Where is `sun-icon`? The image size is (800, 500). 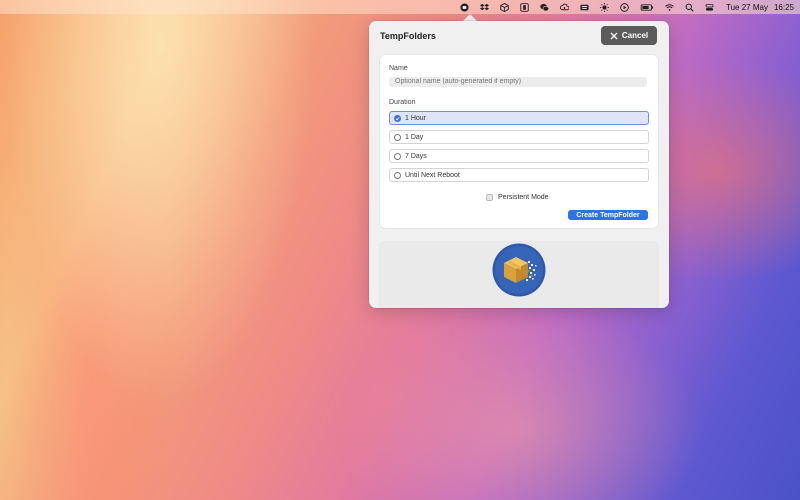 sun-icon is located at coordinates (605, 7).